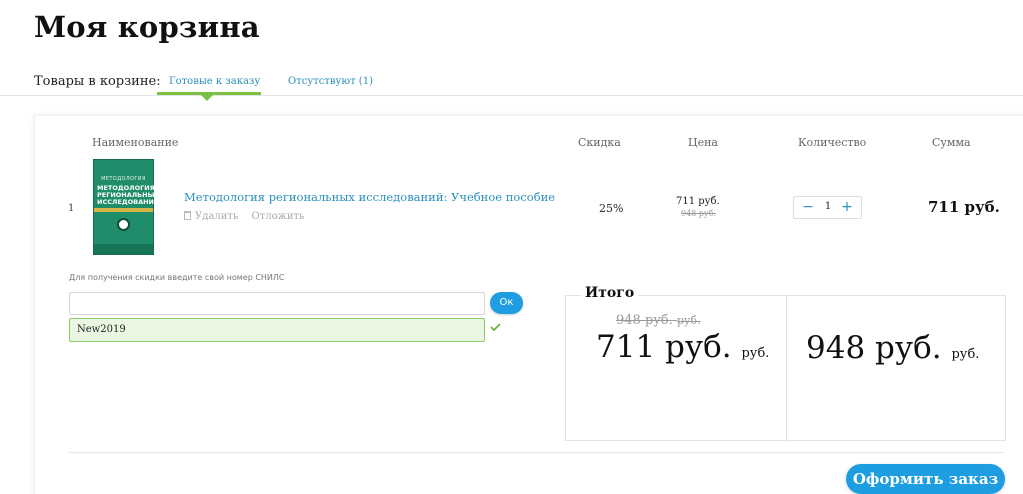  Describe the element at coordinates (536, 452) in the screenshot. I see `bottom-divider` at that location.